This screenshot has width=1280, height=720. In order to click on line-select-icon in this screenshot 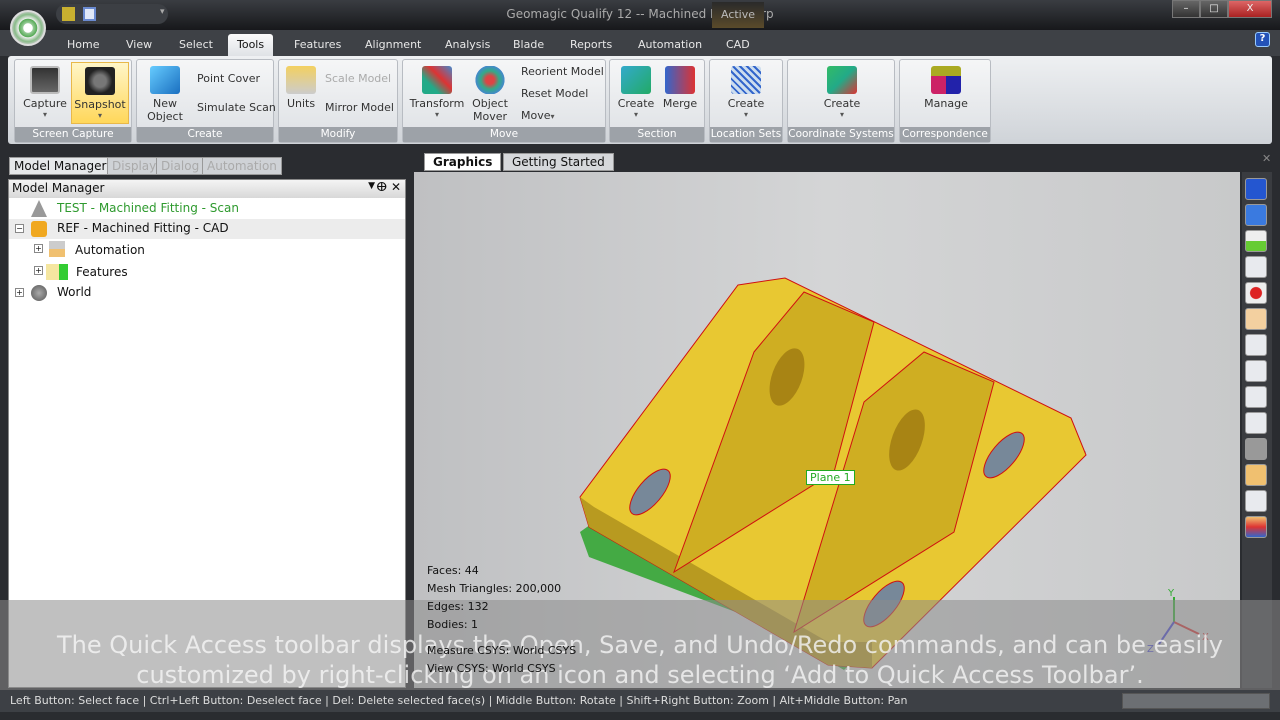, I will do `click(1256, 371)`.